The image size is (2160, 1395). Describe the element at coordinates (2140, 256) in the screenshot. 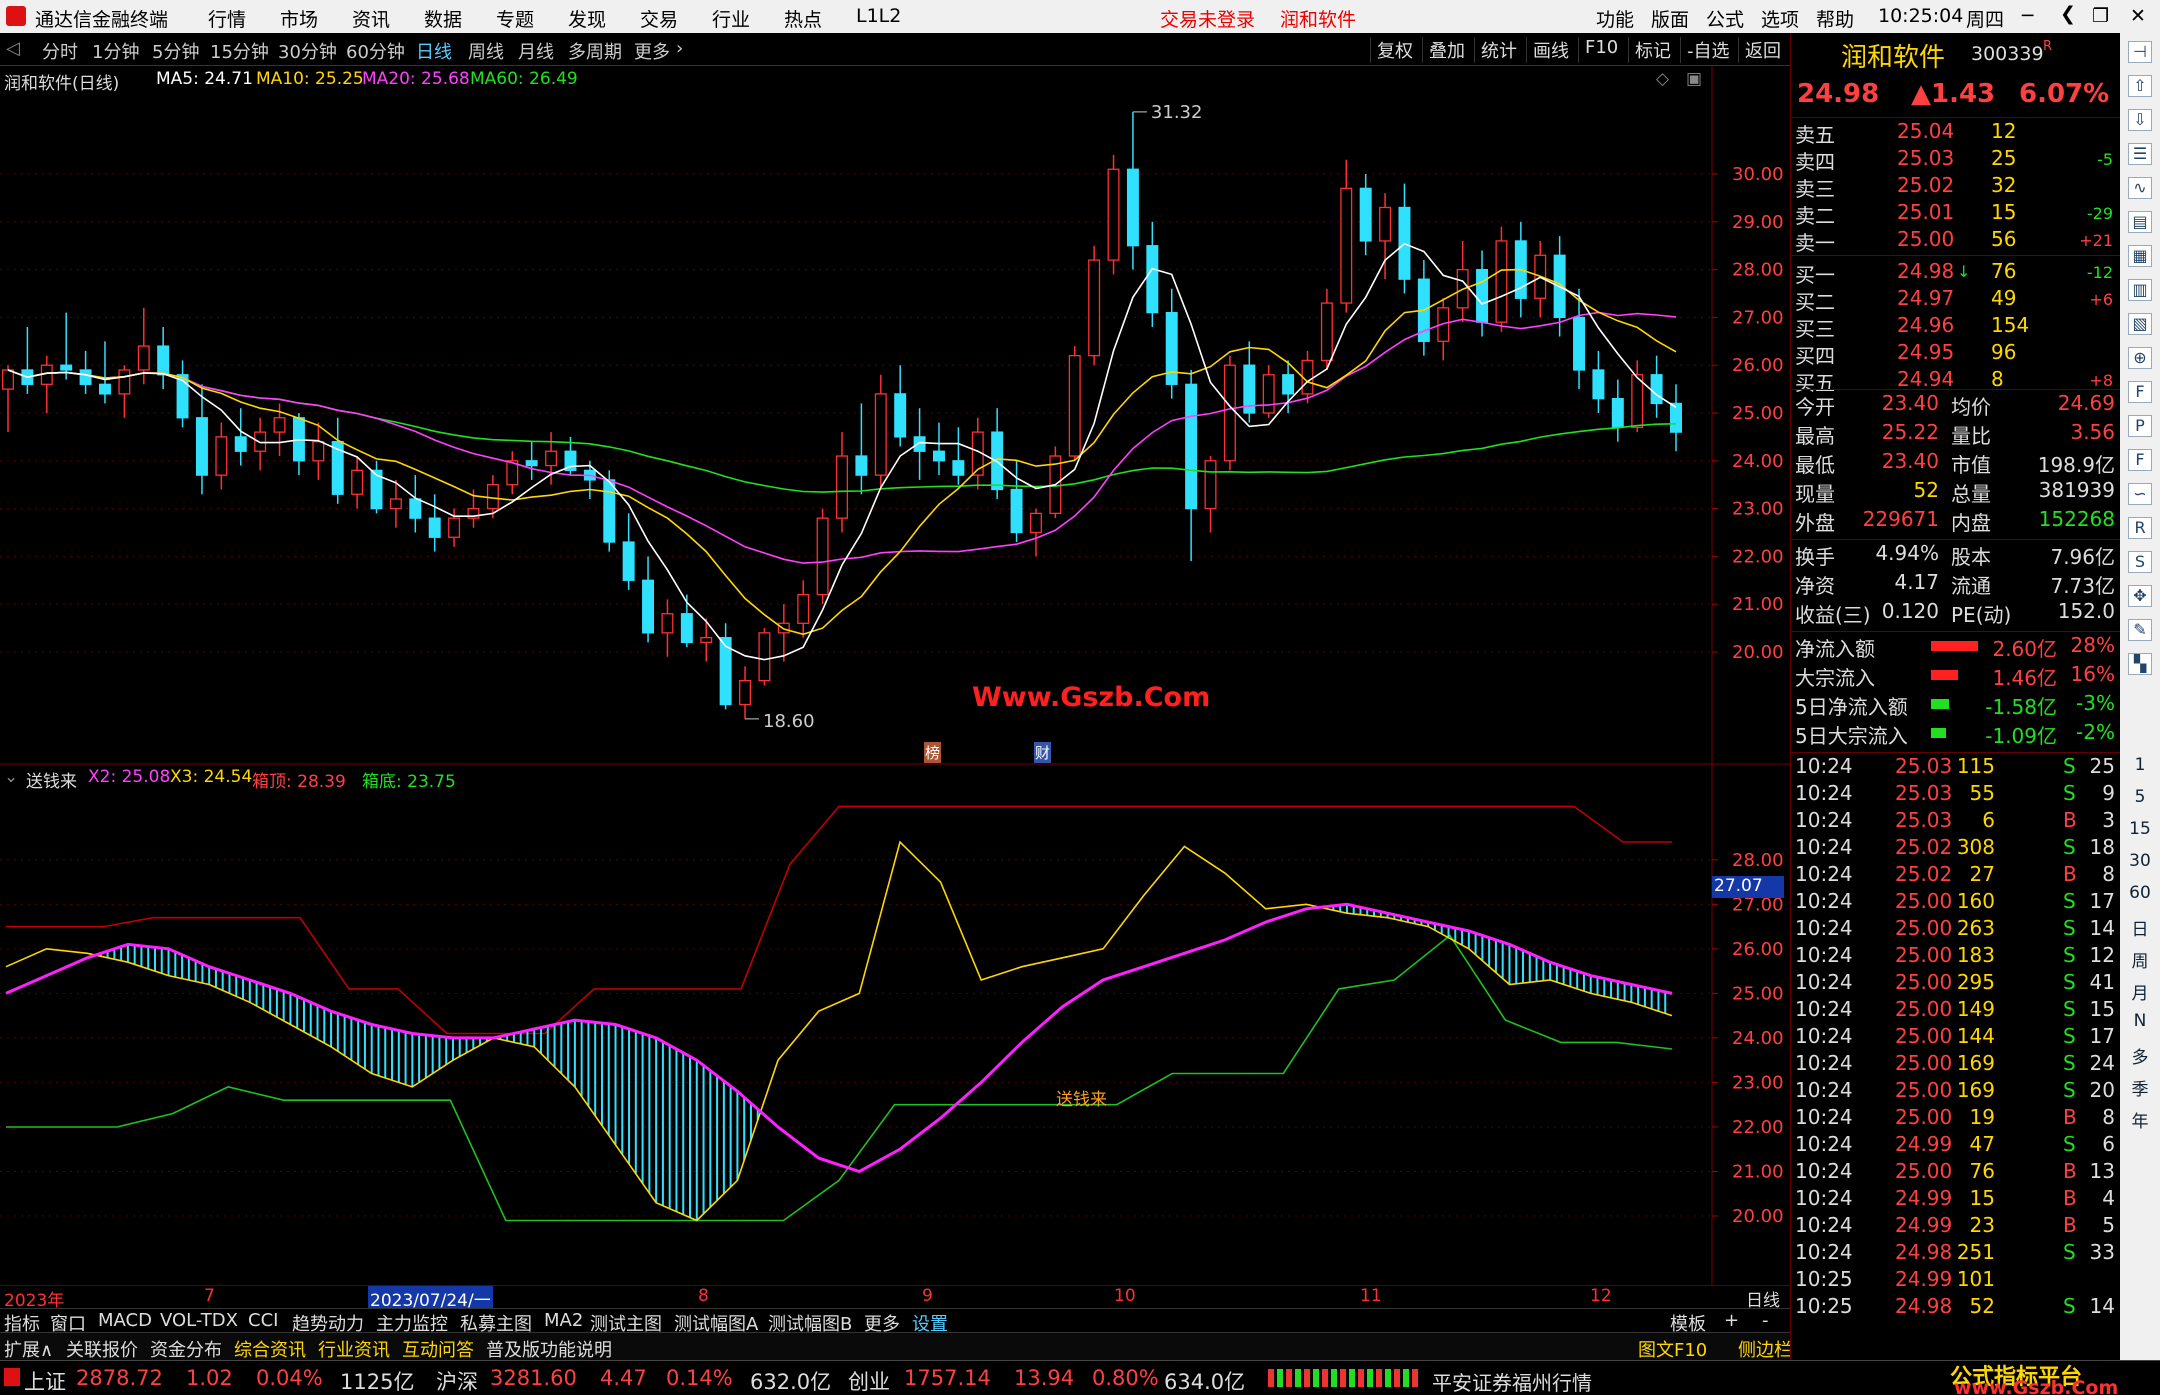

I see `grid-icon: ▦` at that location.